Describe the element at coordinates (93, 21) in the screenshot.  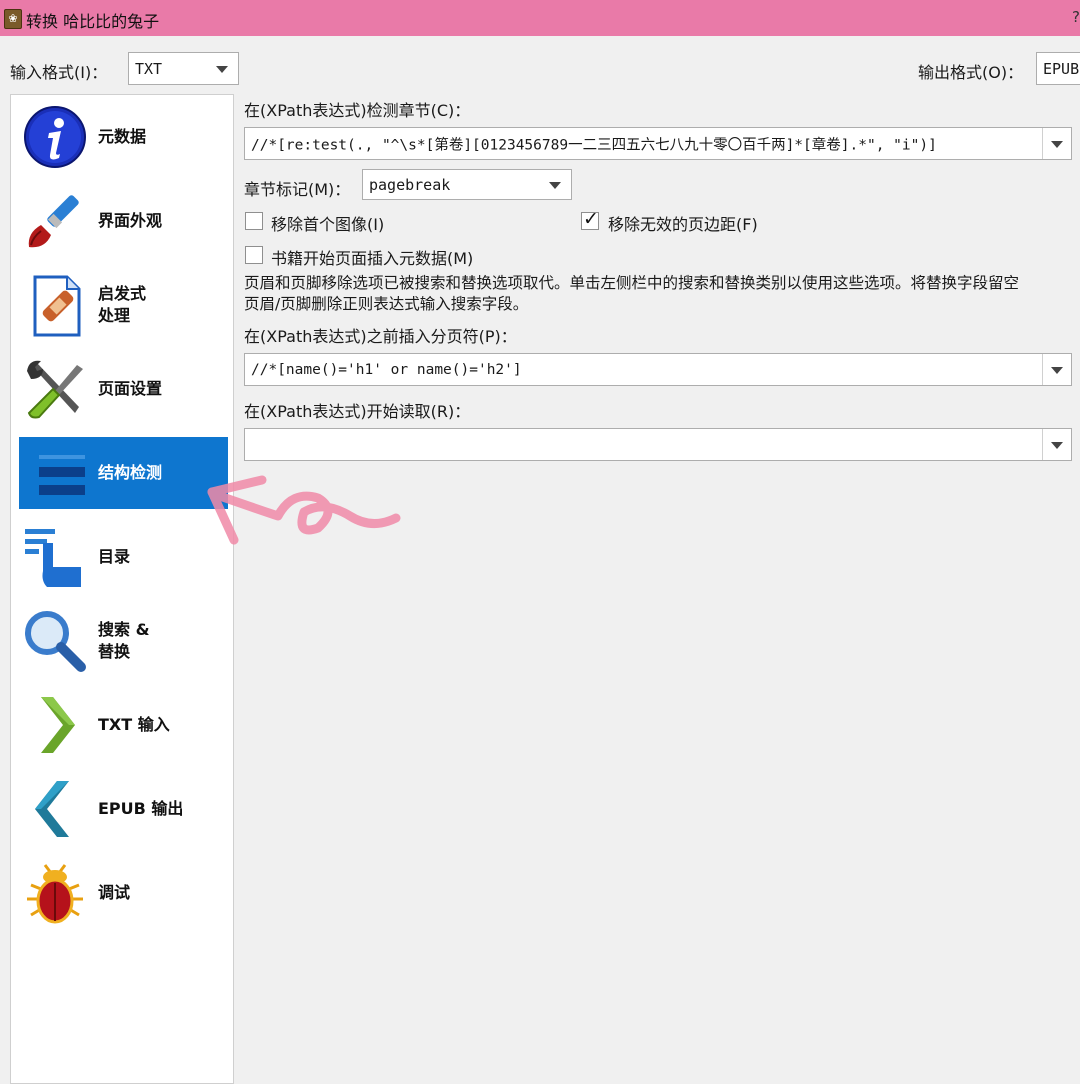
I see `window-title: 转换 哈比比的兔子` at that location.